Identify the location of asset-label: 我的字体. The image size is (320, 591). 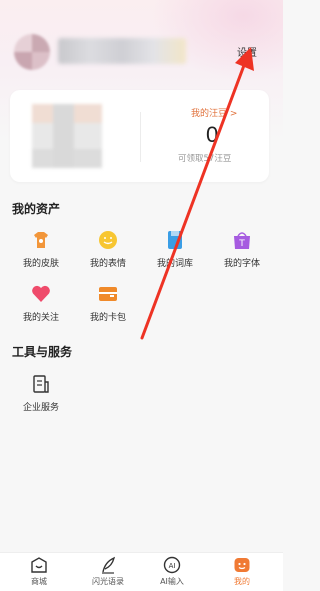
(241, 264).